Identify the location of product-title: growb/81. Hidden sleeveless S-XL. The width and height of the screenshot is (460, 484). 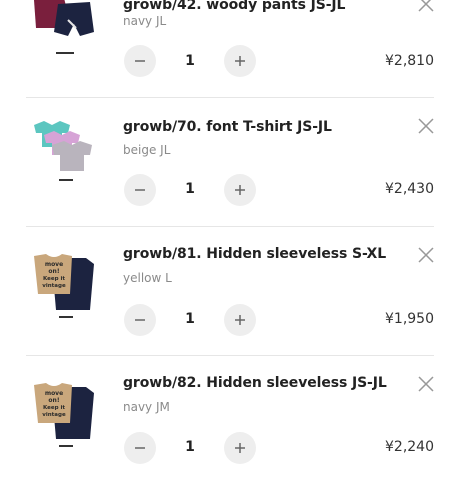
(268, 254).